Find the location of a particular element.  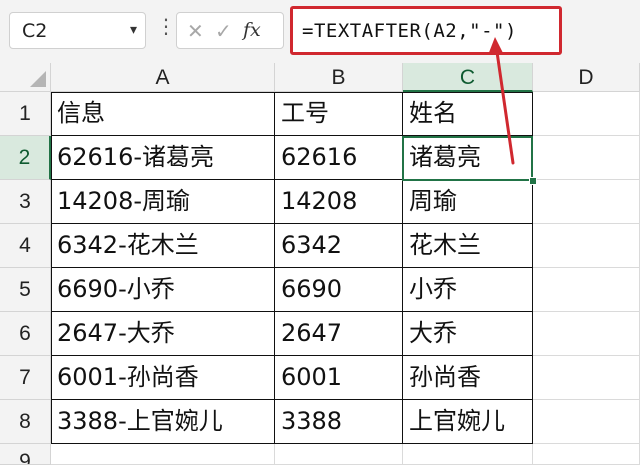

annotation-arrow-head is located at coordinates (495, 46).